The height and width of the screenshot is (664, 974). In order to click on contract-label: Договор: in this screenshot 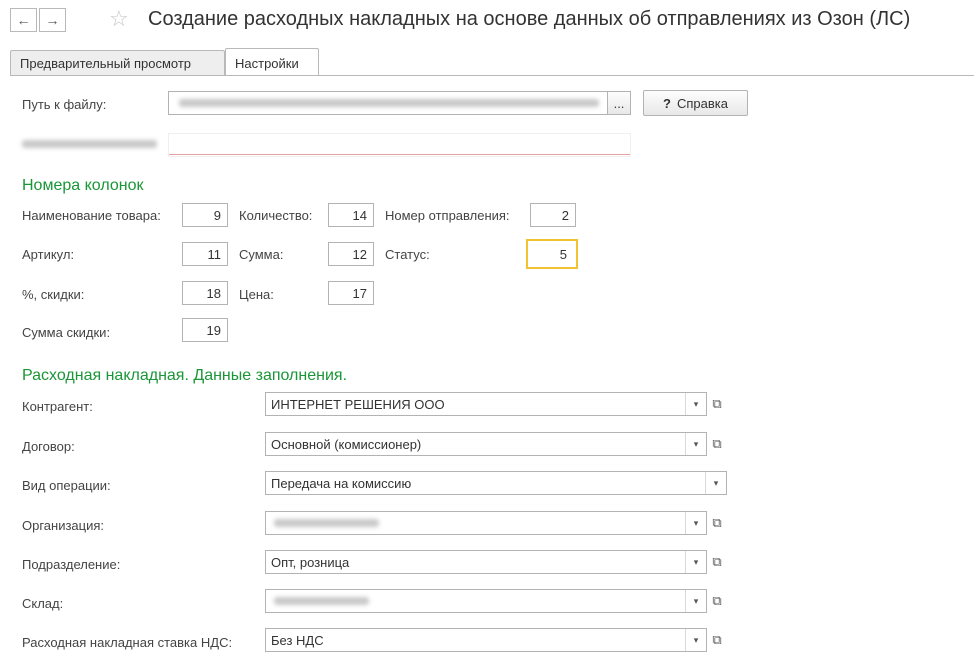, I will do `click(48, 446)`.